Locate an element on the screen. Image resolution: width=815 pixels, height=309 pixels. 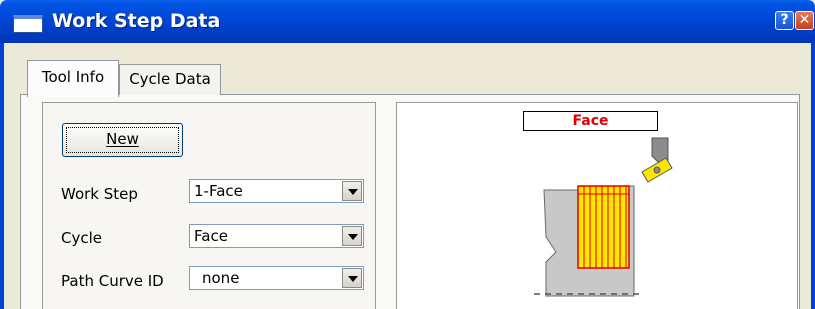
path-curve-id-select: none is located at coordinates (276, 278).